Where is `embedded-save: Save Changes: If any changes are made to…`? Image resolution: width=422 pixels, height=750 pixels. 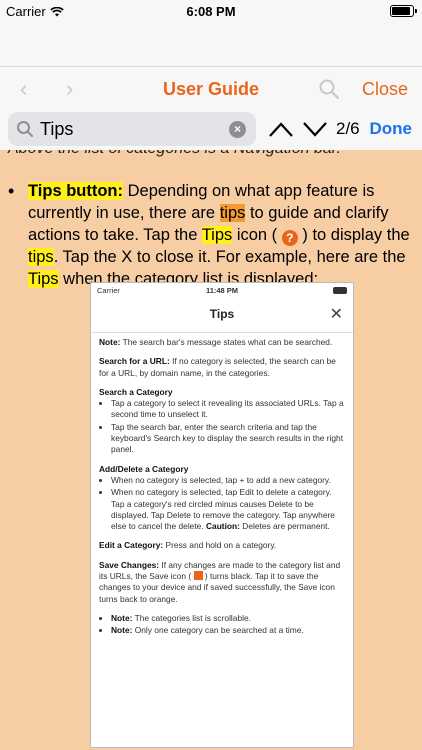 embedded-save: Save Changes: If any changes are made to… is located at coordinates (222, 582).